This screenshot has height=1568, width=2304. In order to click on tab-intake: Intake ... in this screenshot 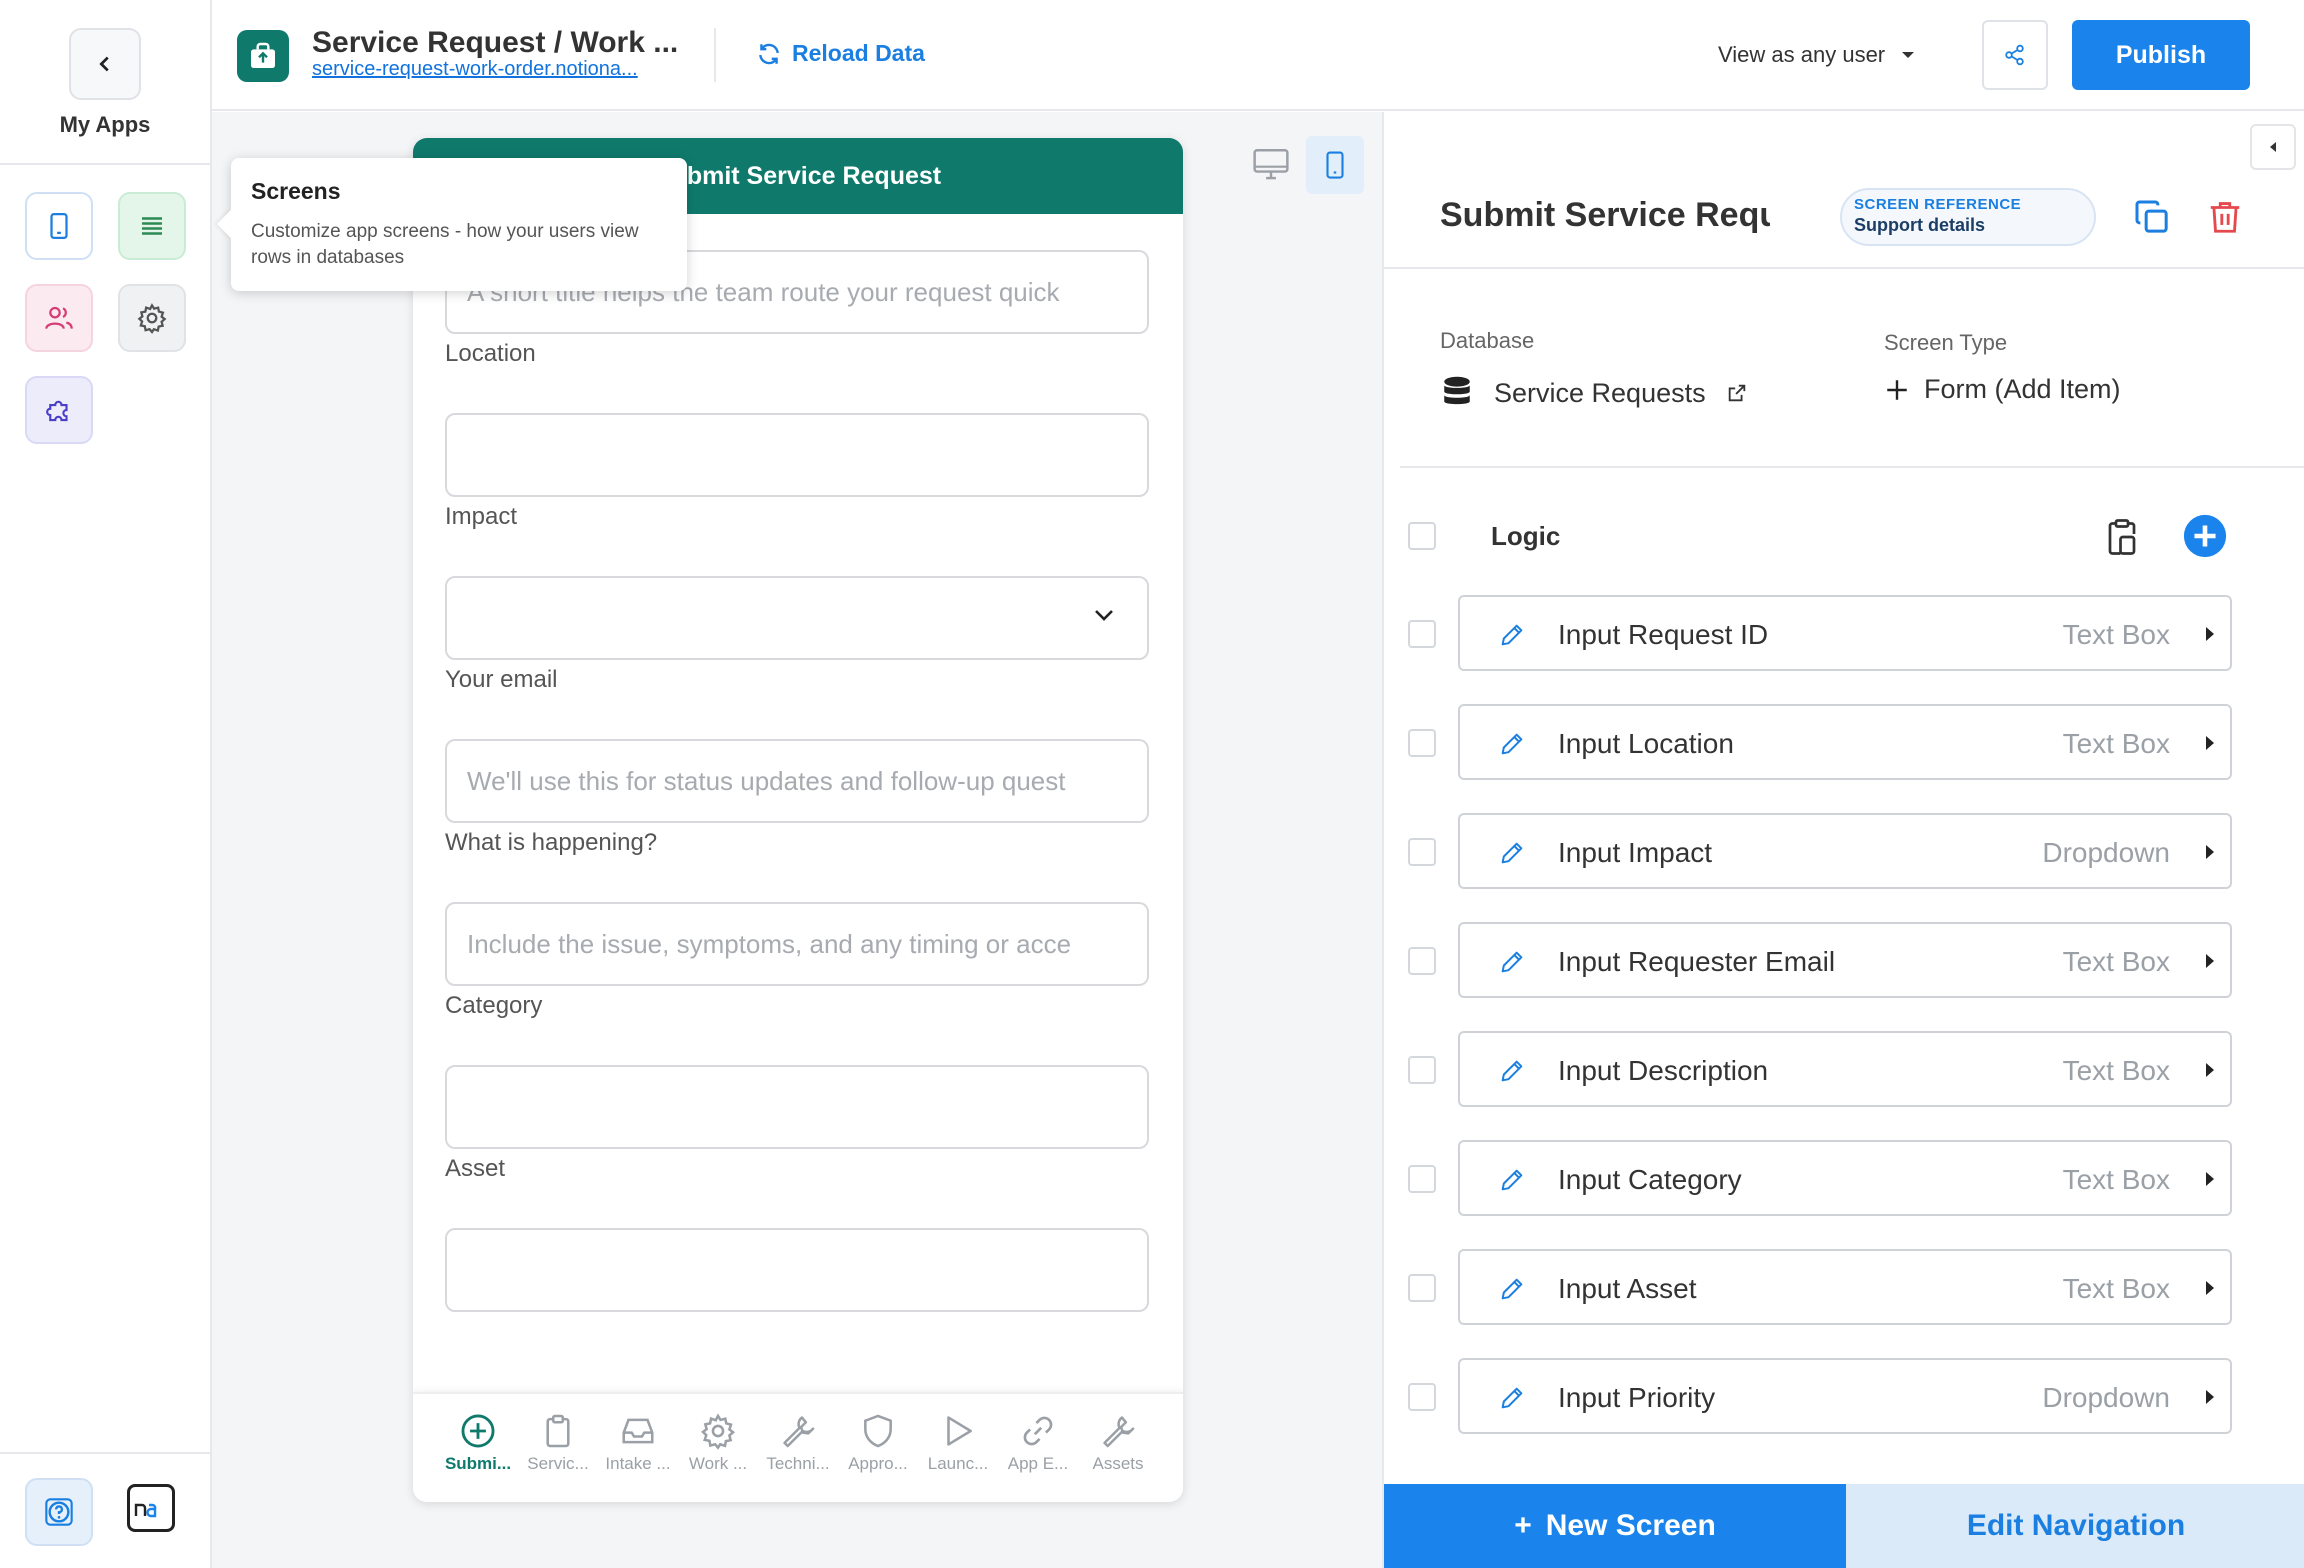, I will do `click(638, 1457)`.